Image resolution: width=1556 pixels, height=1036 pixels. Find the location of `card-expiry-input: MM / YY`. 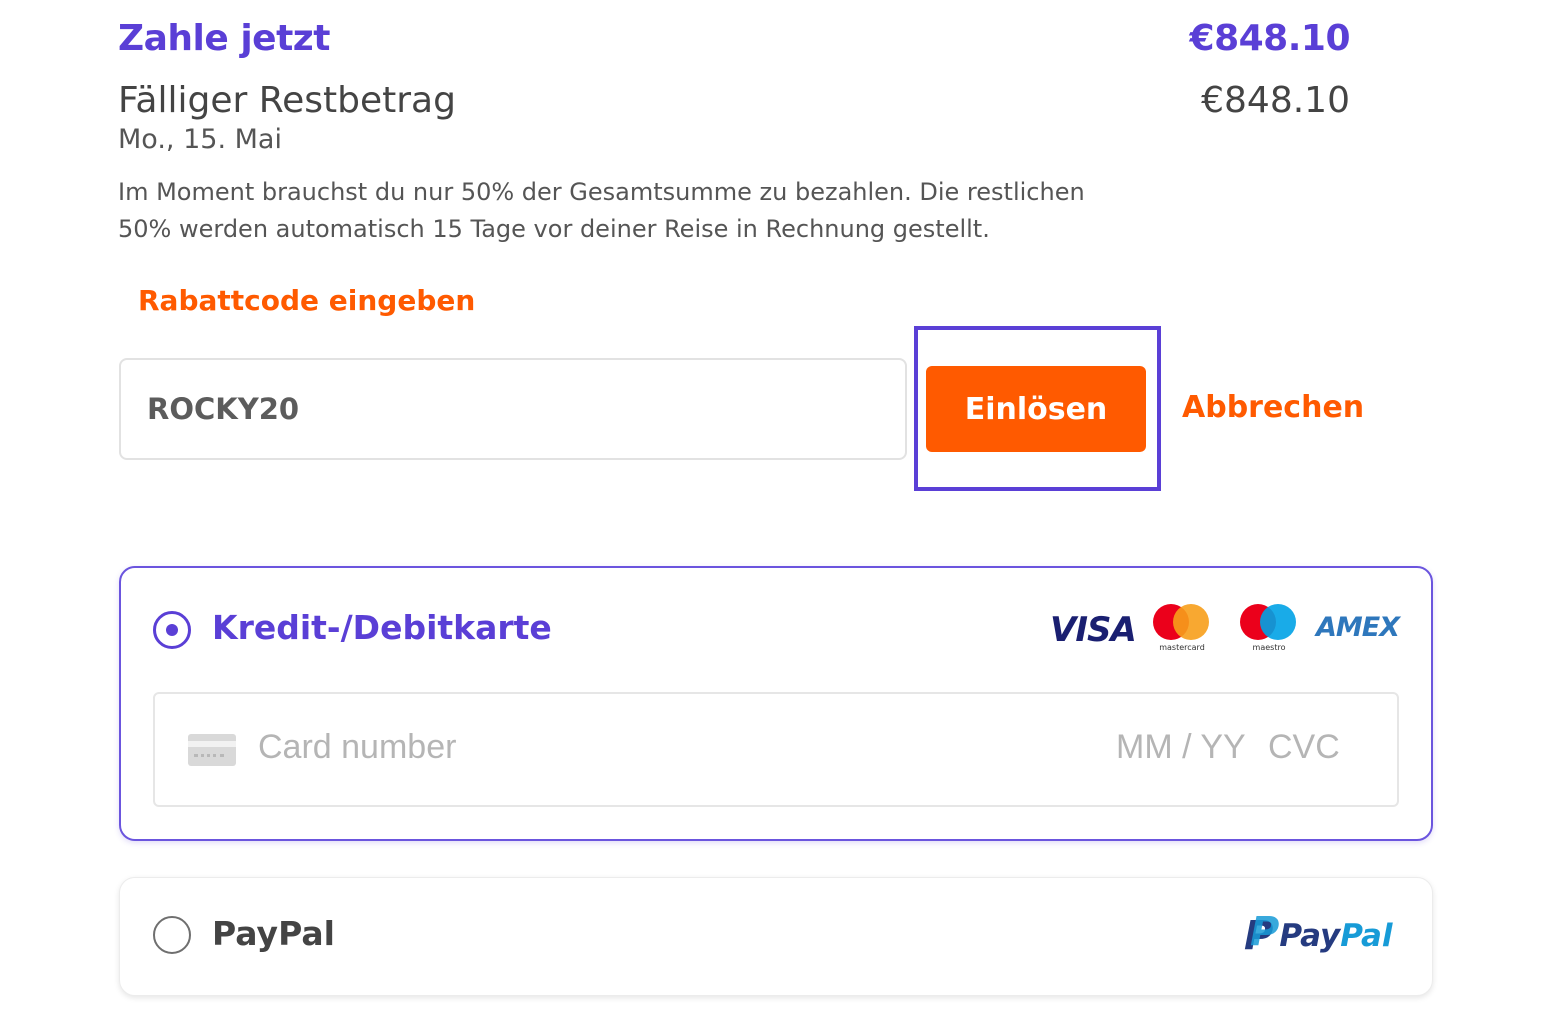

card-expiry-input: MM / YY is located at coordinates (1181, 747).